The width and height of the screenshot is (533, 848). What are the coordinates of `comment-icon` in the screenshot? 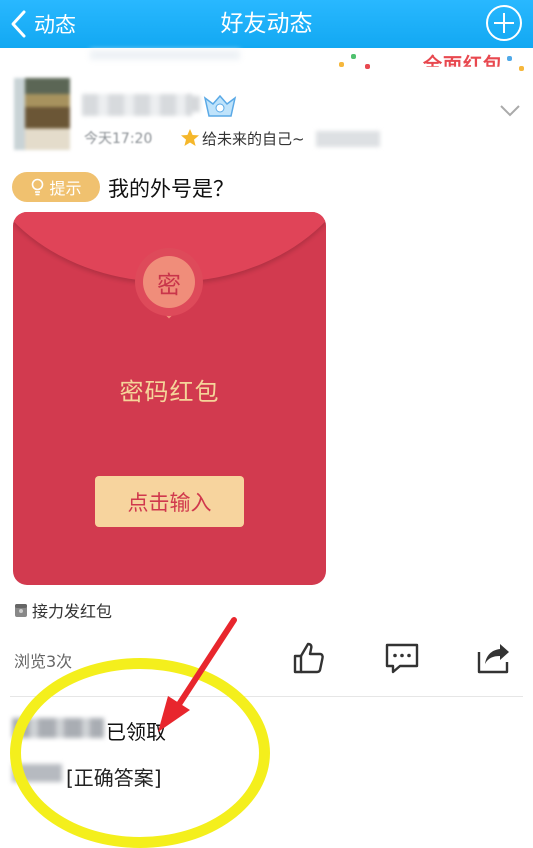 It's located at (402, 658).